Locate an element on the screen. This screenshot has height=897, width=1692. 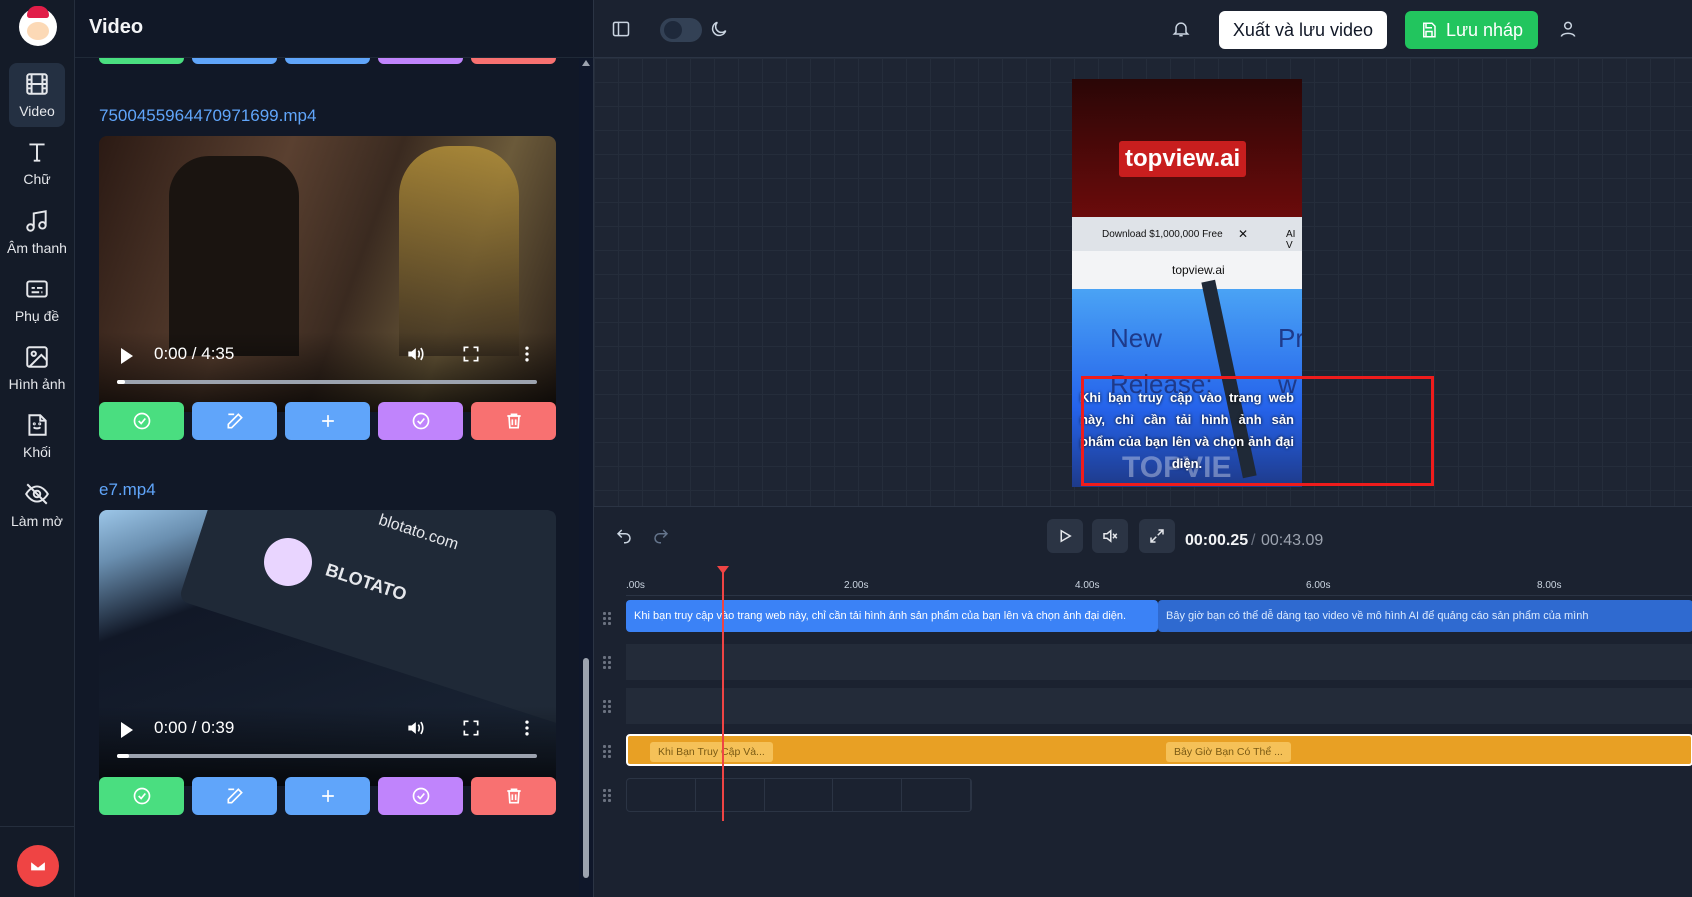
moon-icon is located at coordinates (719, 29).